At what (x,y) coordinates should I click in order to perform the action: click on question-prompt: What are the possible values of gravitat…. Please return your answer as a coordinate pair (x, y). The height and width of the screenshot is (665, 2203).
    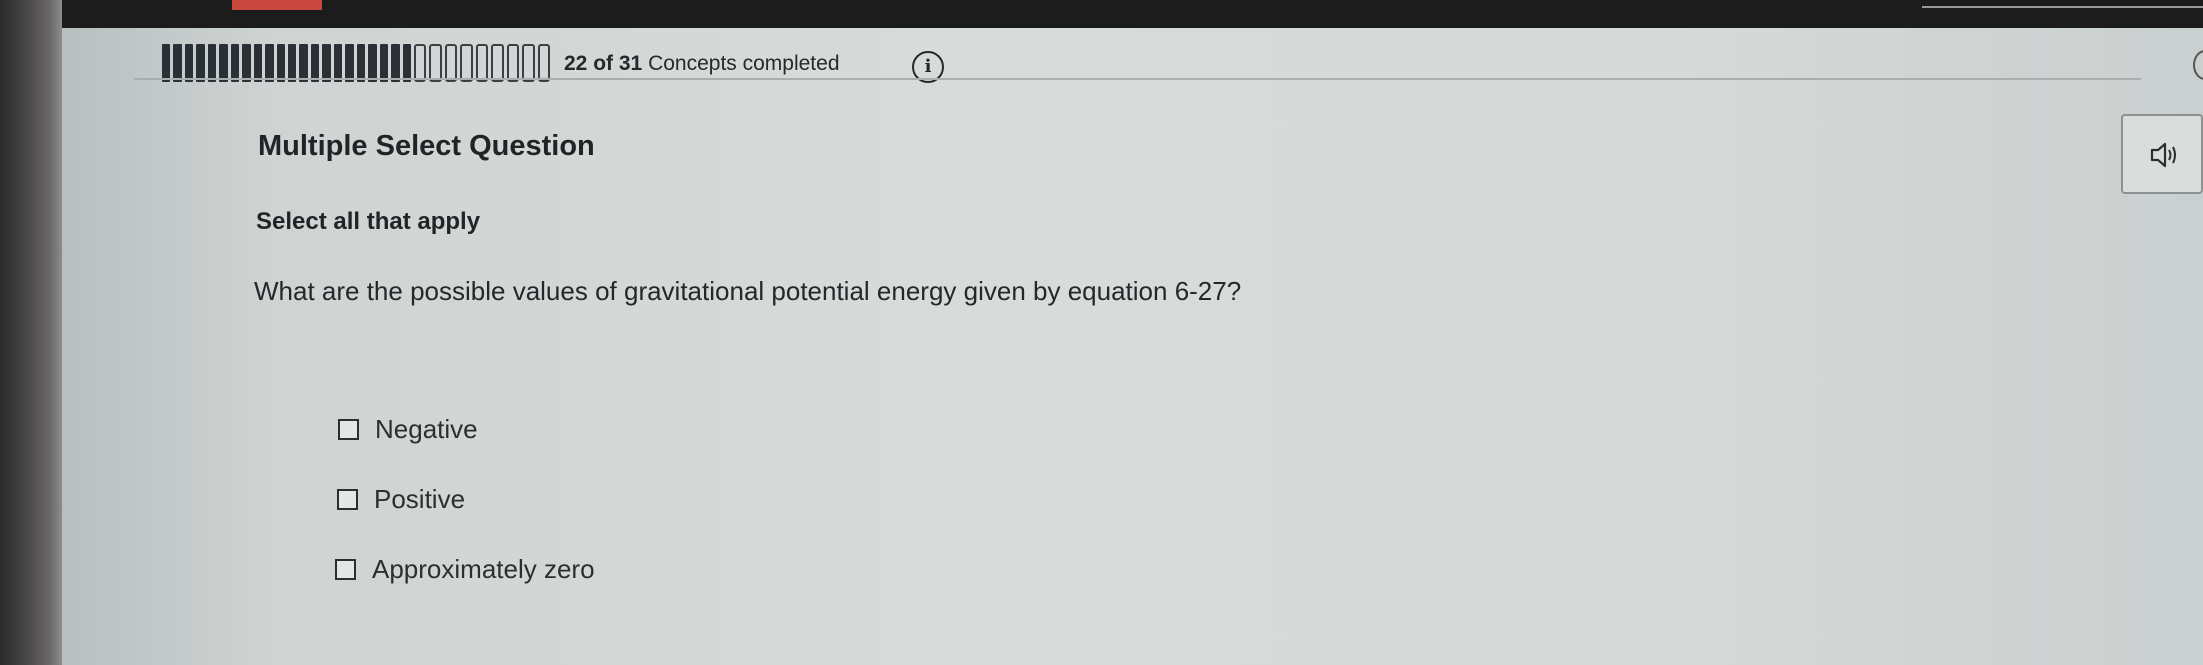
    Looking at the image, I should click on (748, 291).